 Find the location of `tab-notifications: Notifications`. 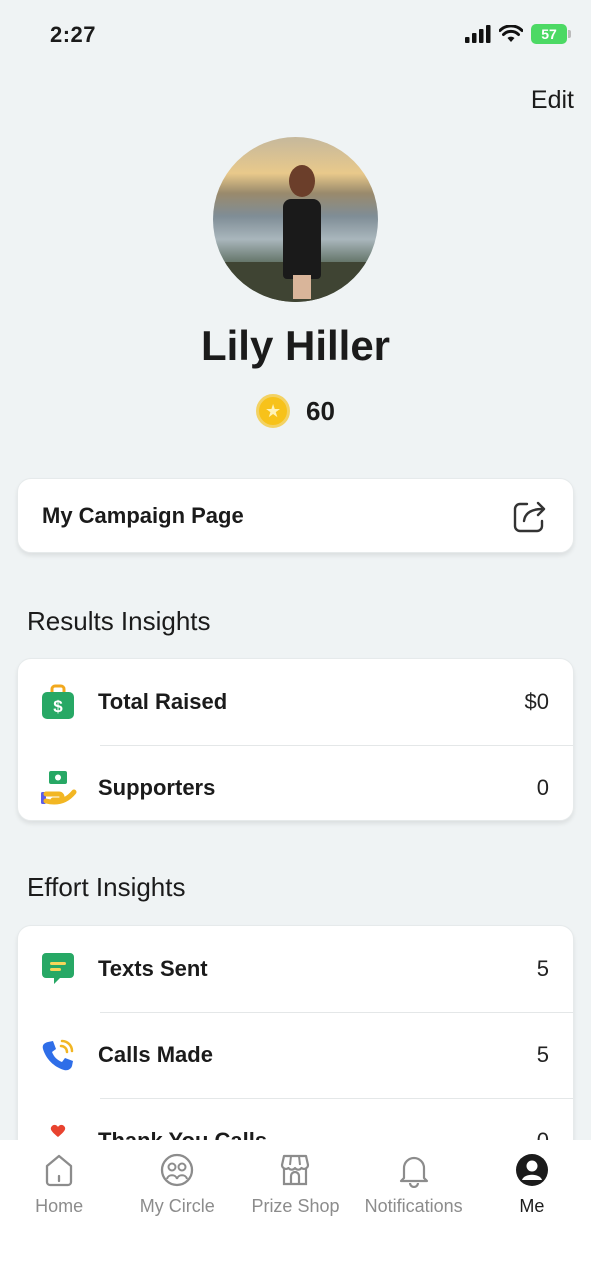

tab-notifications: Notifications is located at coordinates (414, 1216).